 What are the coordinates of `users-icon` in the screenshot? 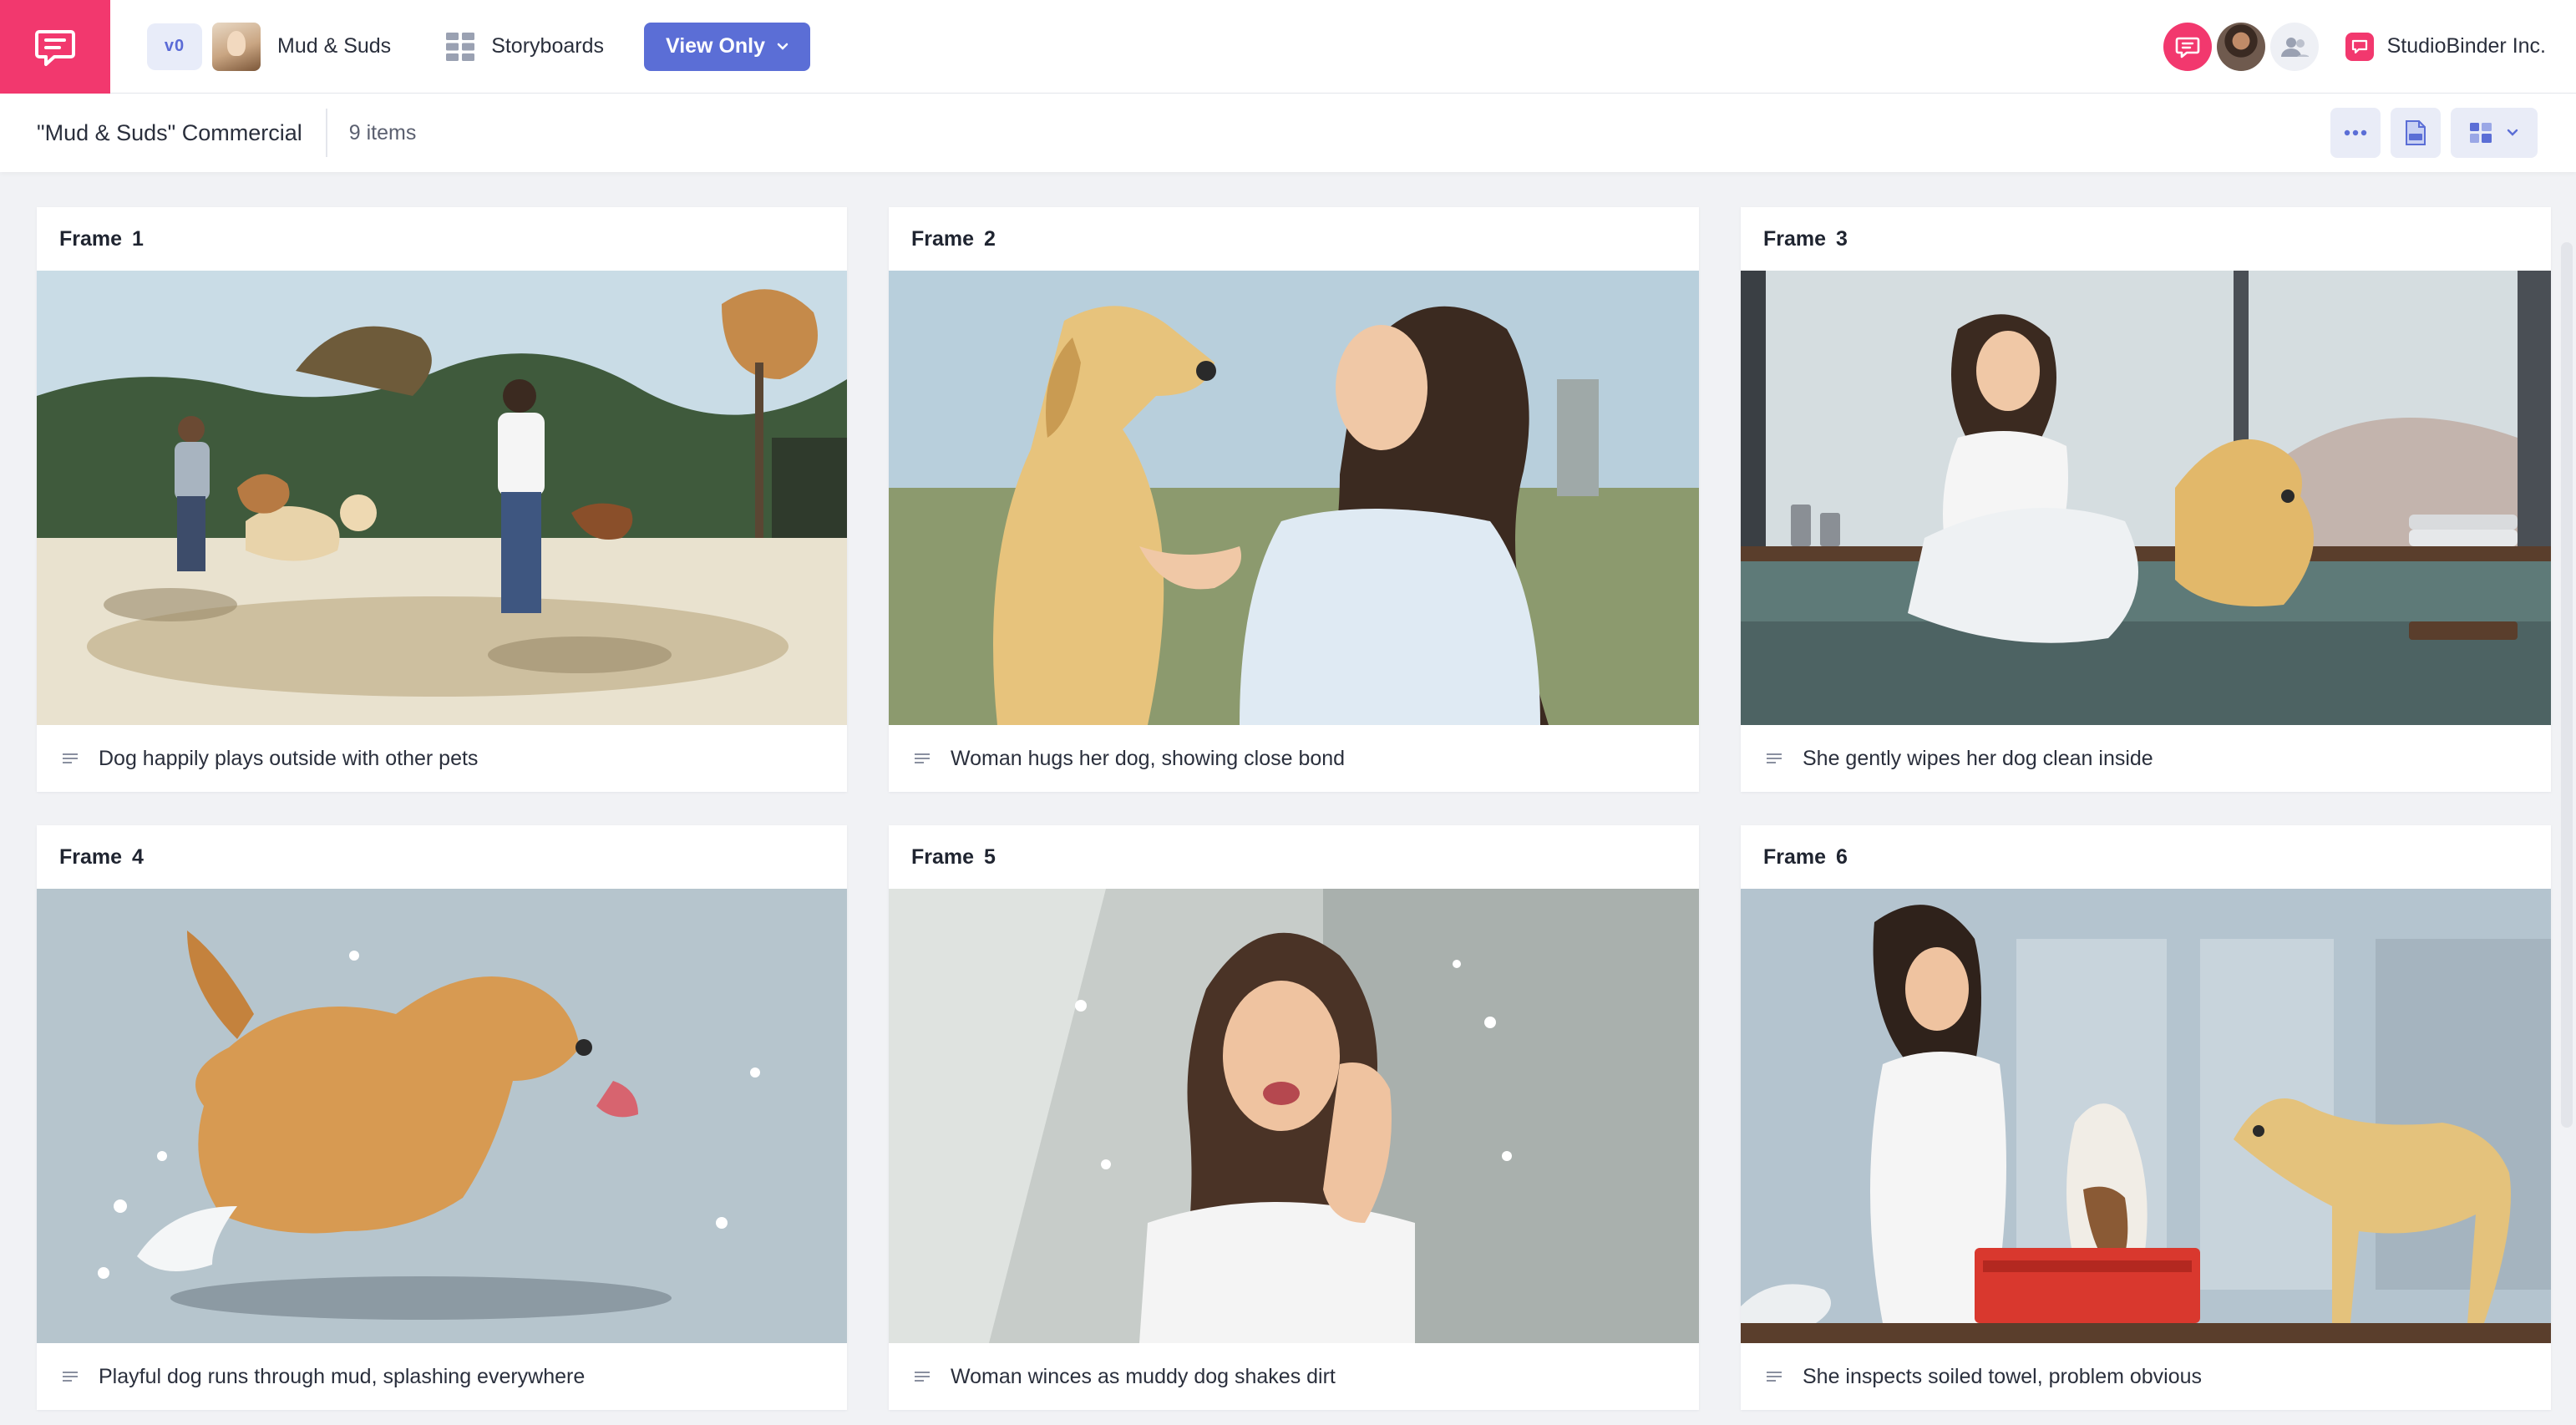 It's located at (2294, 47).